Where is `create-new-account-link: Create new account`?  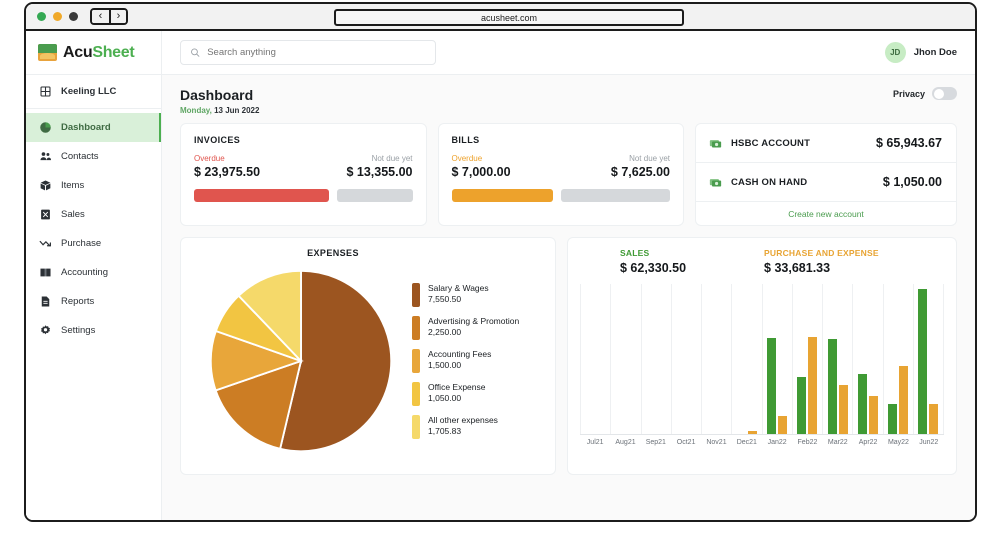 create-new-account-link: Create new account is located at coordinates (826, 213).